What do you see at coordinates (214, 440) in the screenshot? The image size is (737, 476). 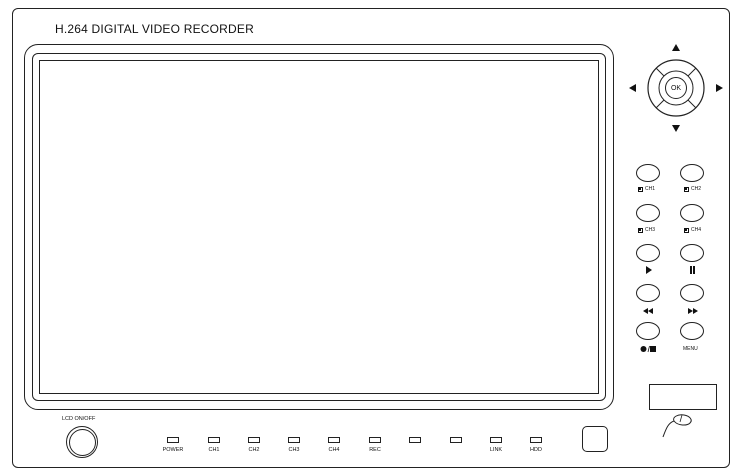 I see `ch1-led` at bounding box center [214, 440].